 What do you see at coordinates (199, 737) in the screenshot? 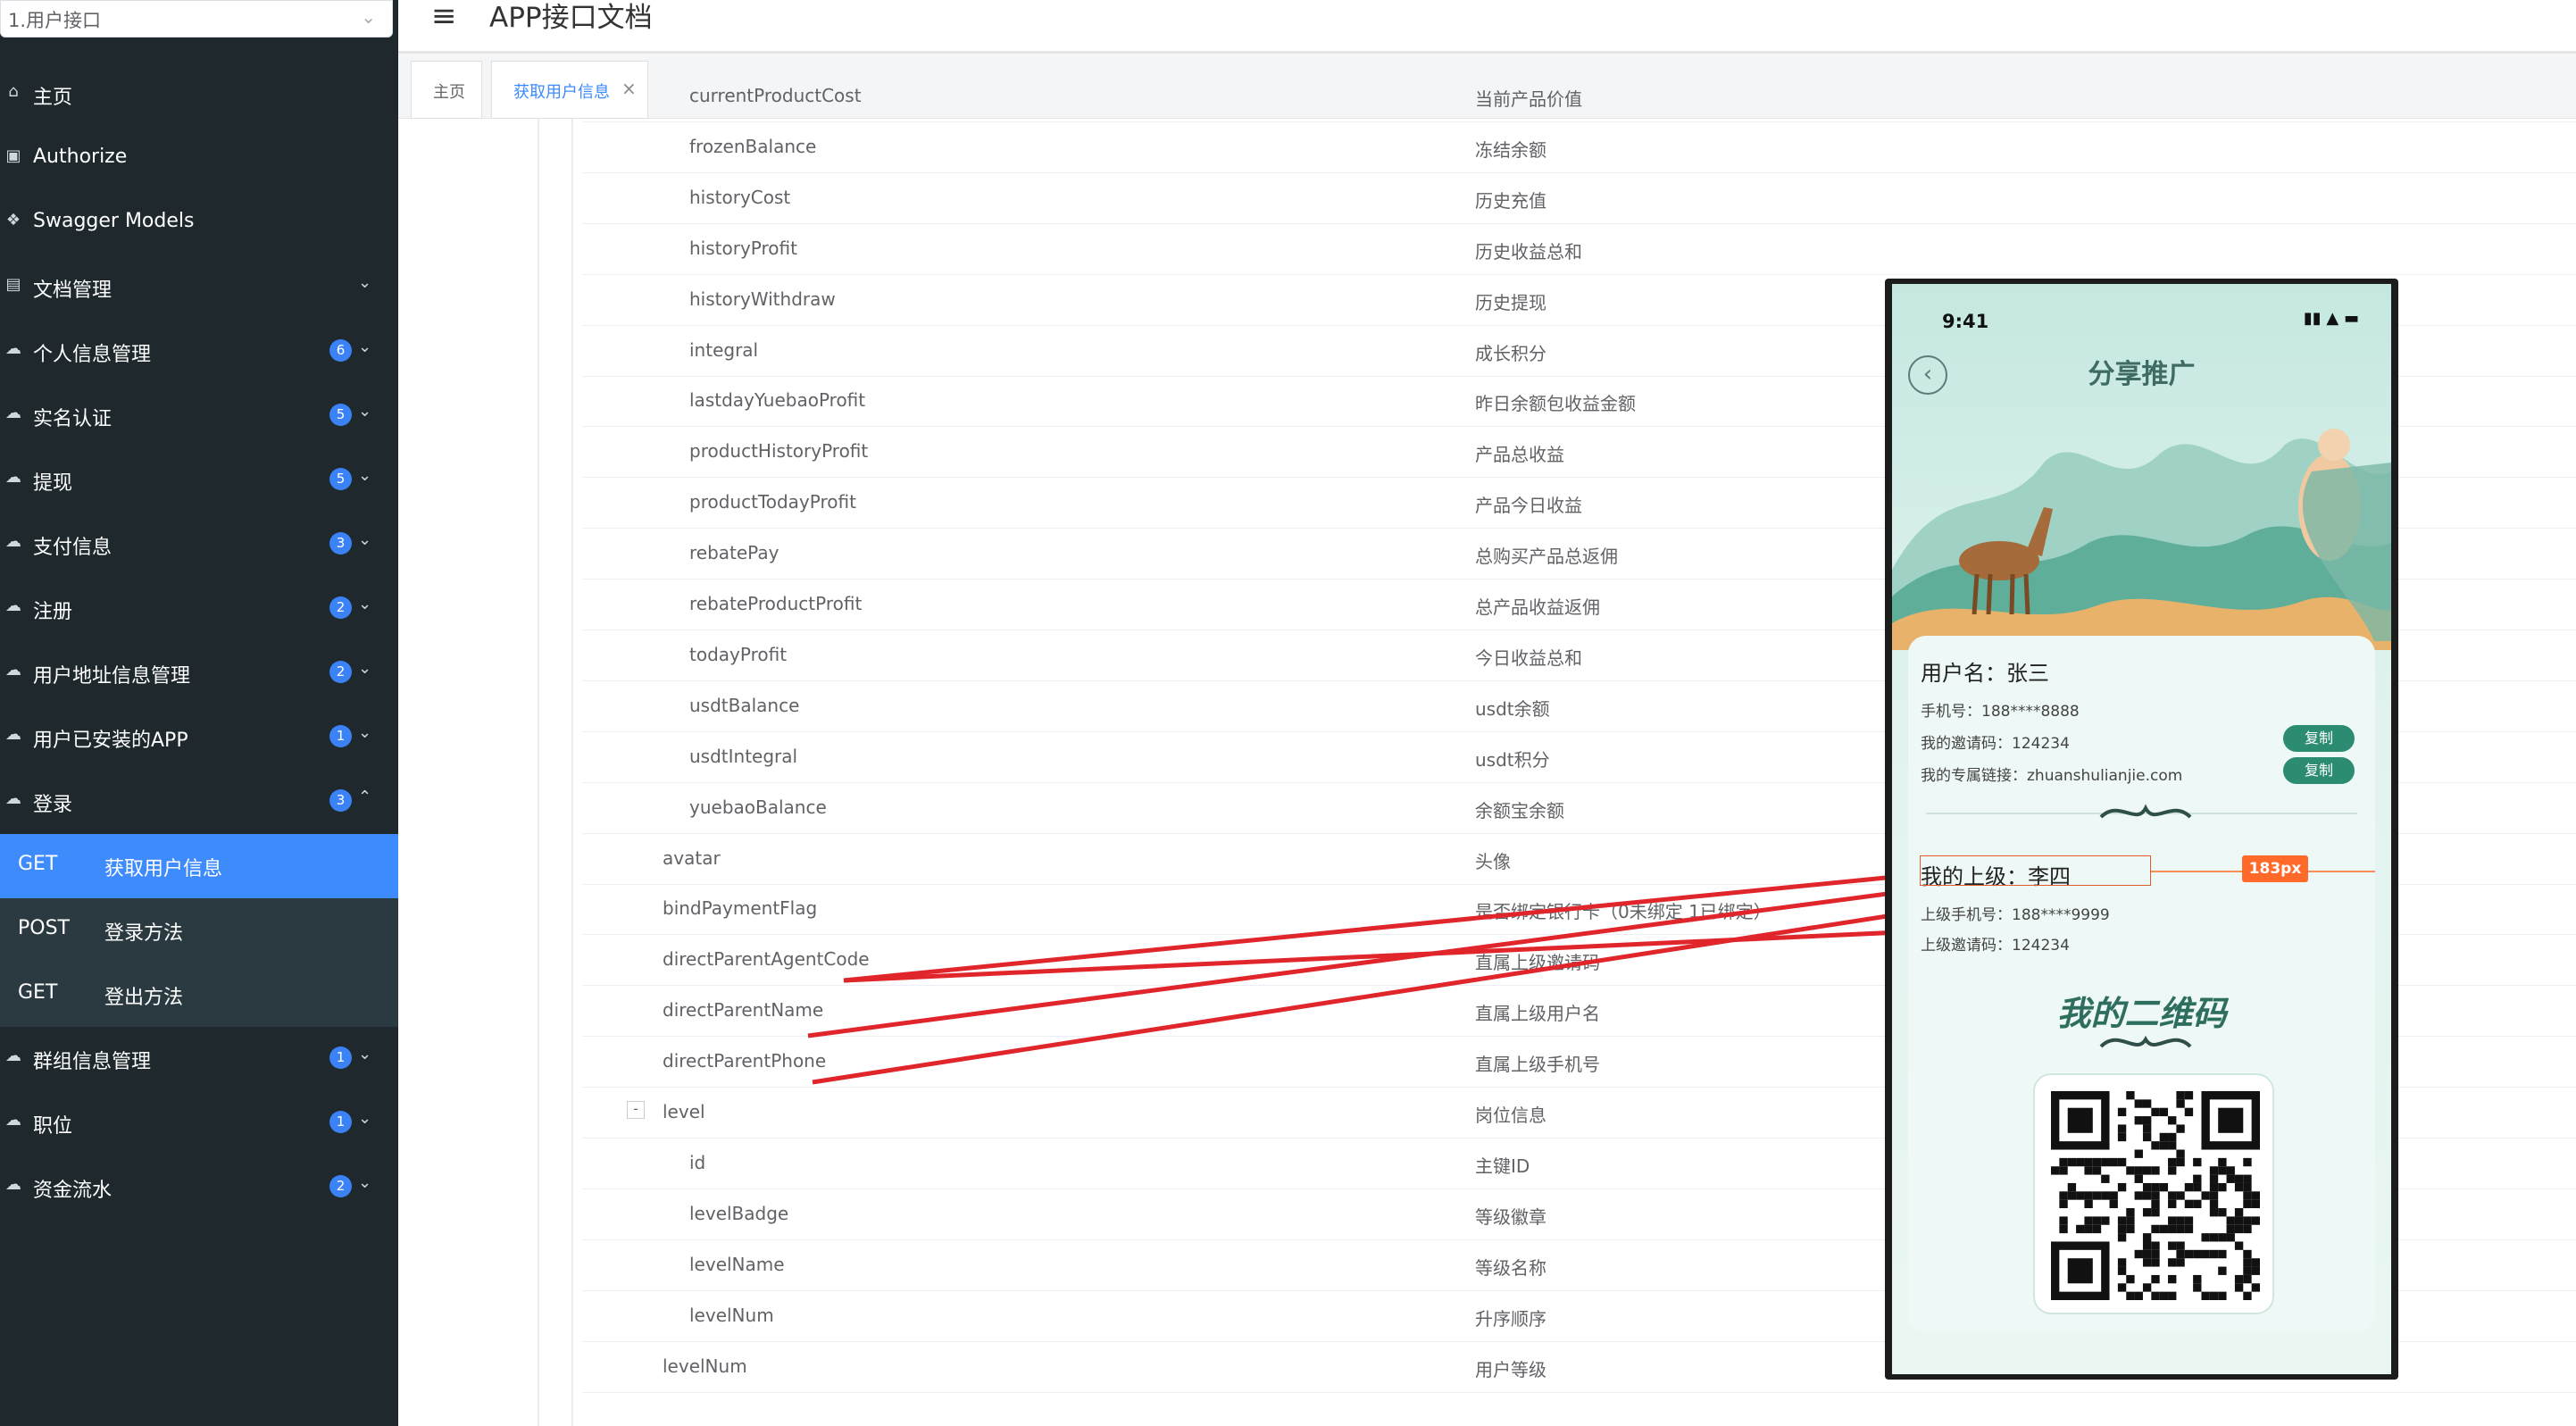
I see `sidebar-item-installed-apps: ☁ 用户已安装的APP 1 ⌄` at bounding box center [199, 737].